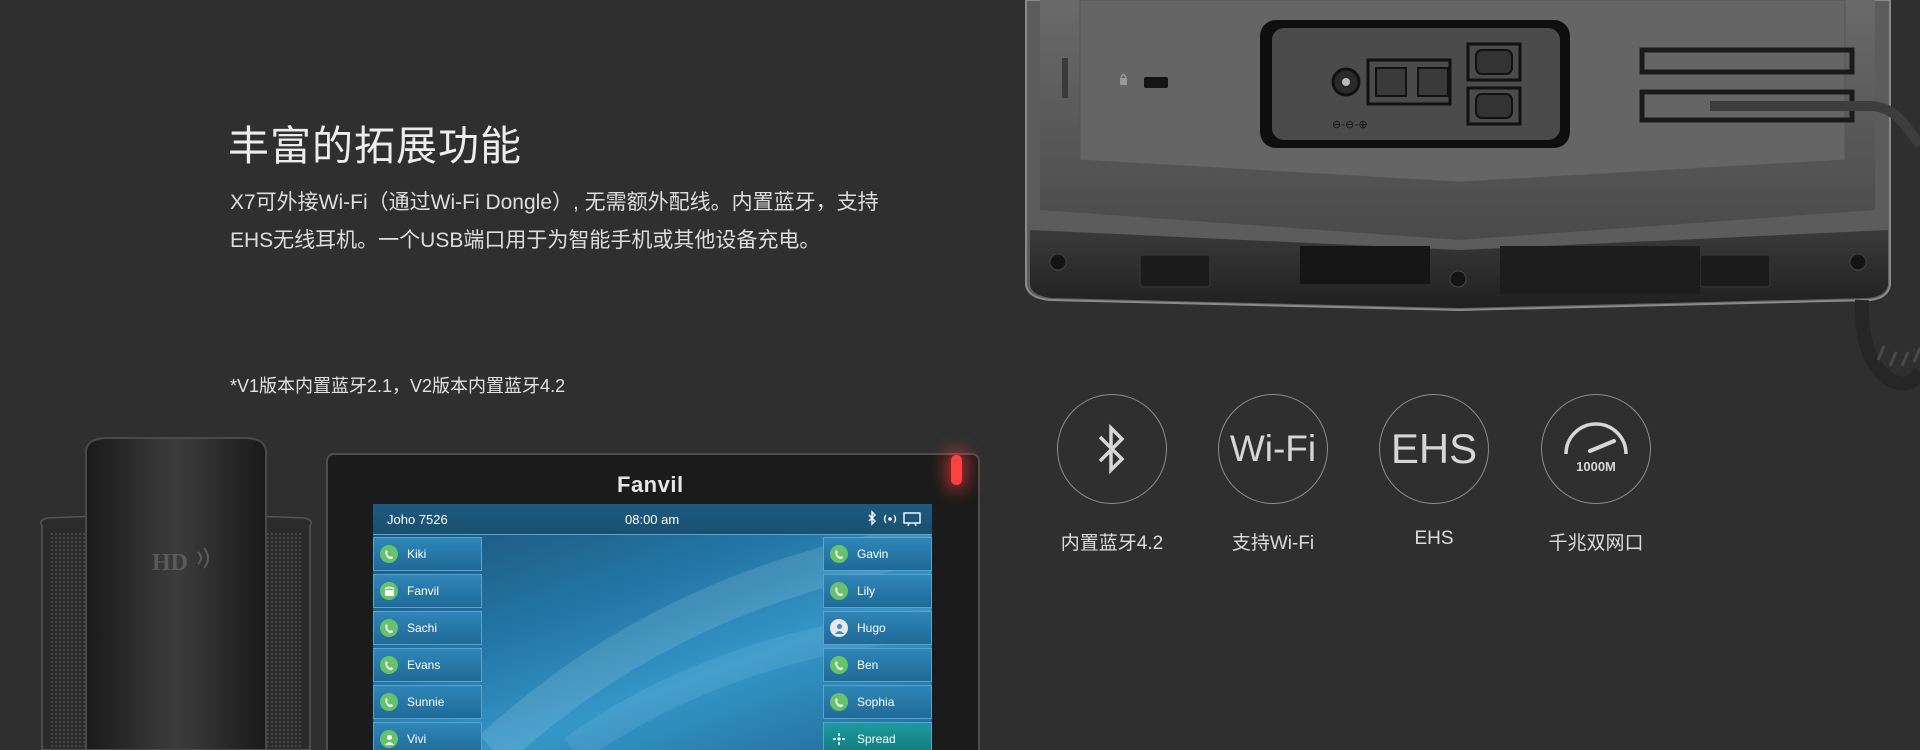 The width and height of the screenshot is (1920, 750). I want to click on speedometer-icon: 1000M, so click(1596, 449).